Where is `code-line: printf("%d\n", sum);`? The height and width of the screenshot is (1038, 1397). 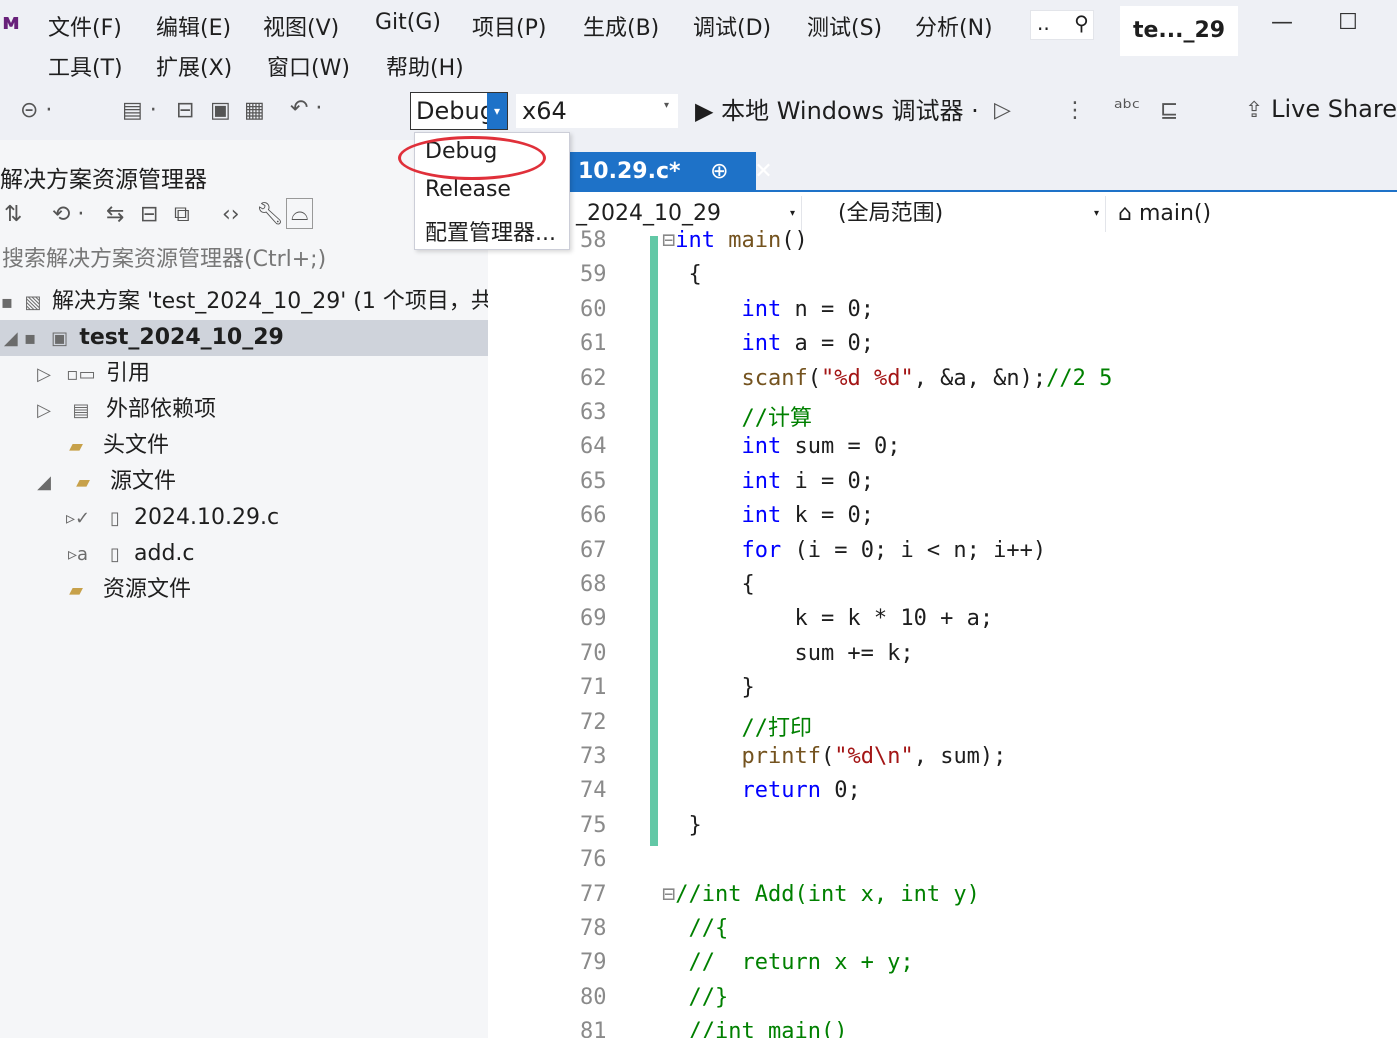 code-line: printf("%d\n", sum); is located at coordinates (834, 756).